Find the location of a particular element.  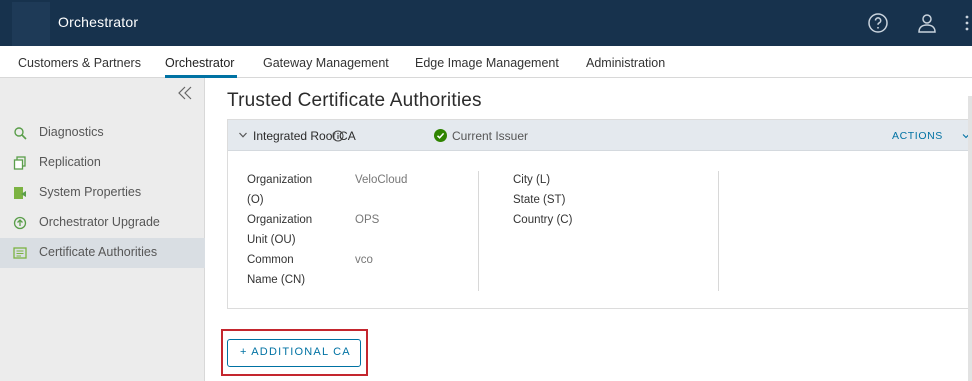

add-additional-ca-label: + ADDITIONAL CA is located at coordinates (295, 352).